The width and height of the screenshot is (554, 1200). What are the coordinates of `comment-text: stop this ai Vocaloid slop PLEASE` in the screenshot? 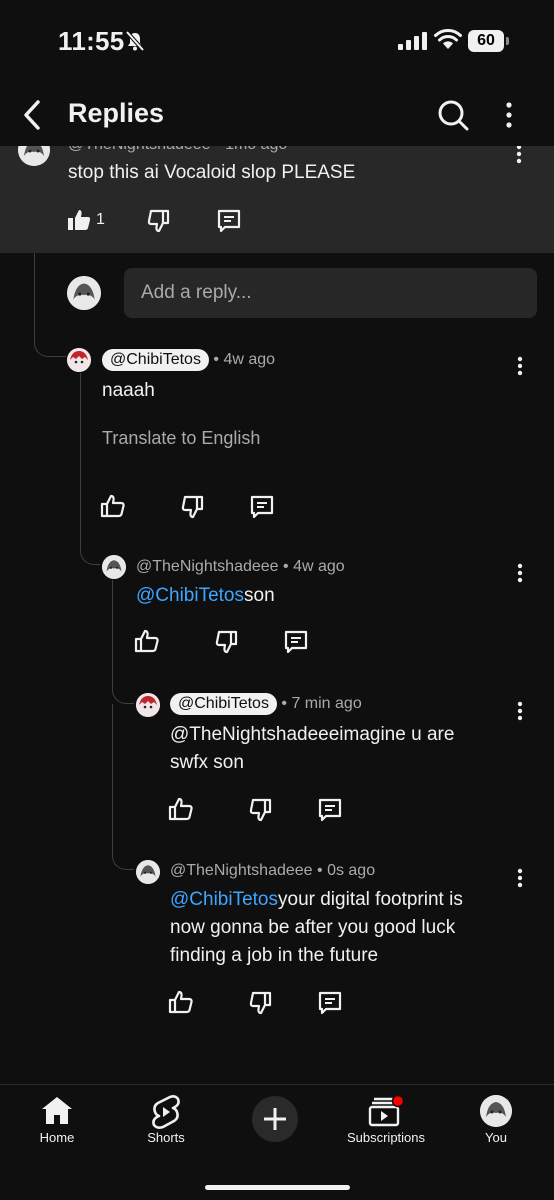 It's located at (212, 172).